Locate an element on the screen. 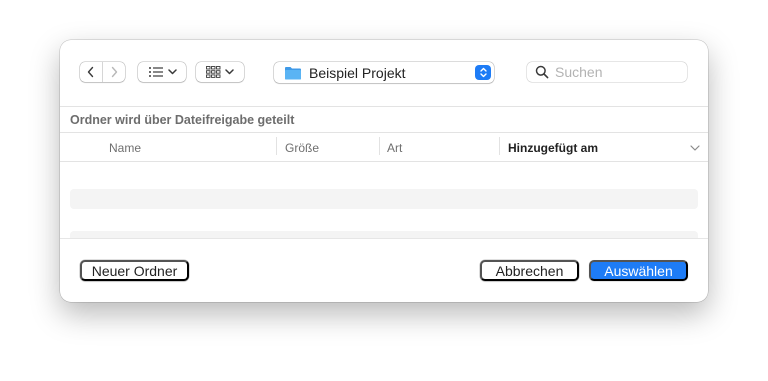 The image size is (768, 381). location-stepper is located at coordinates (483, 72).